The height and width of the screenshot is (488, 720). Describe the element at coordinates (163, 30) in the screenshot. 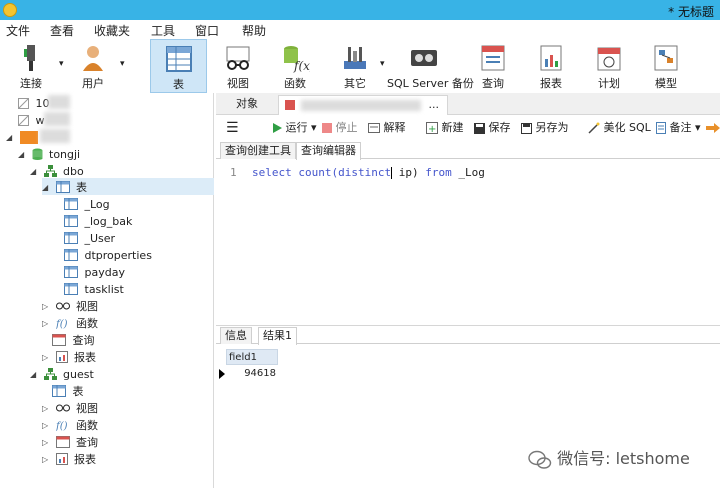

I see `menu-tools: 工具` at that location.